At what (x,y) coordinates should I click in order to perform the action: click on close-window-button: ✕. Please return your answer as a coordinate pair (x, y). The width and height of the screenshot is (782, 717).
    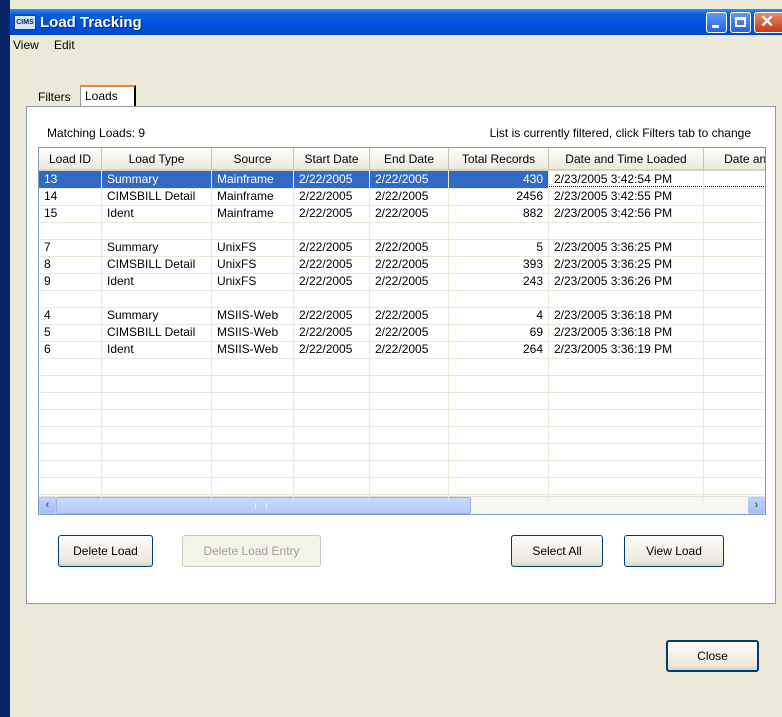
    Looking at the image, I should click on (768, 22).